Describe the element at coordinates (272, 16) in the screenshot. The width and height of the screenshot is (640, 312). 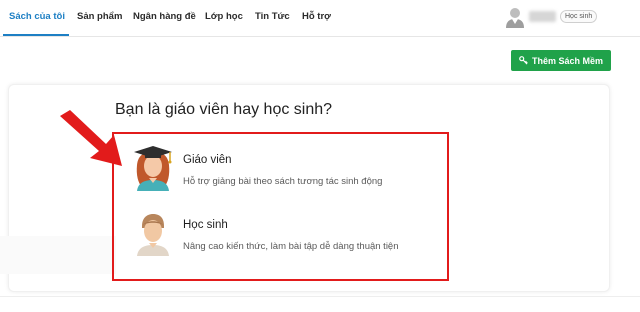
I see `nav-item-news: Tin Tức` at that location.